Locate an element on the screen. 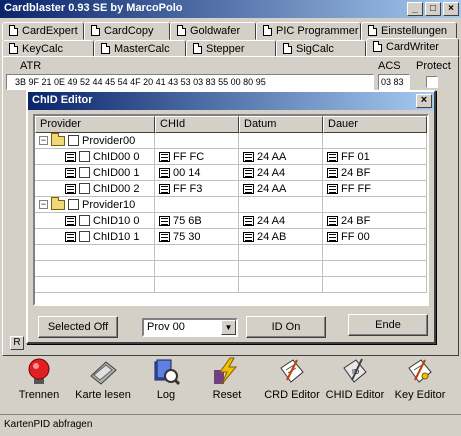 This screenshot has height=436, width=461. maximize-button: □ is located at coordinates (433, 9).